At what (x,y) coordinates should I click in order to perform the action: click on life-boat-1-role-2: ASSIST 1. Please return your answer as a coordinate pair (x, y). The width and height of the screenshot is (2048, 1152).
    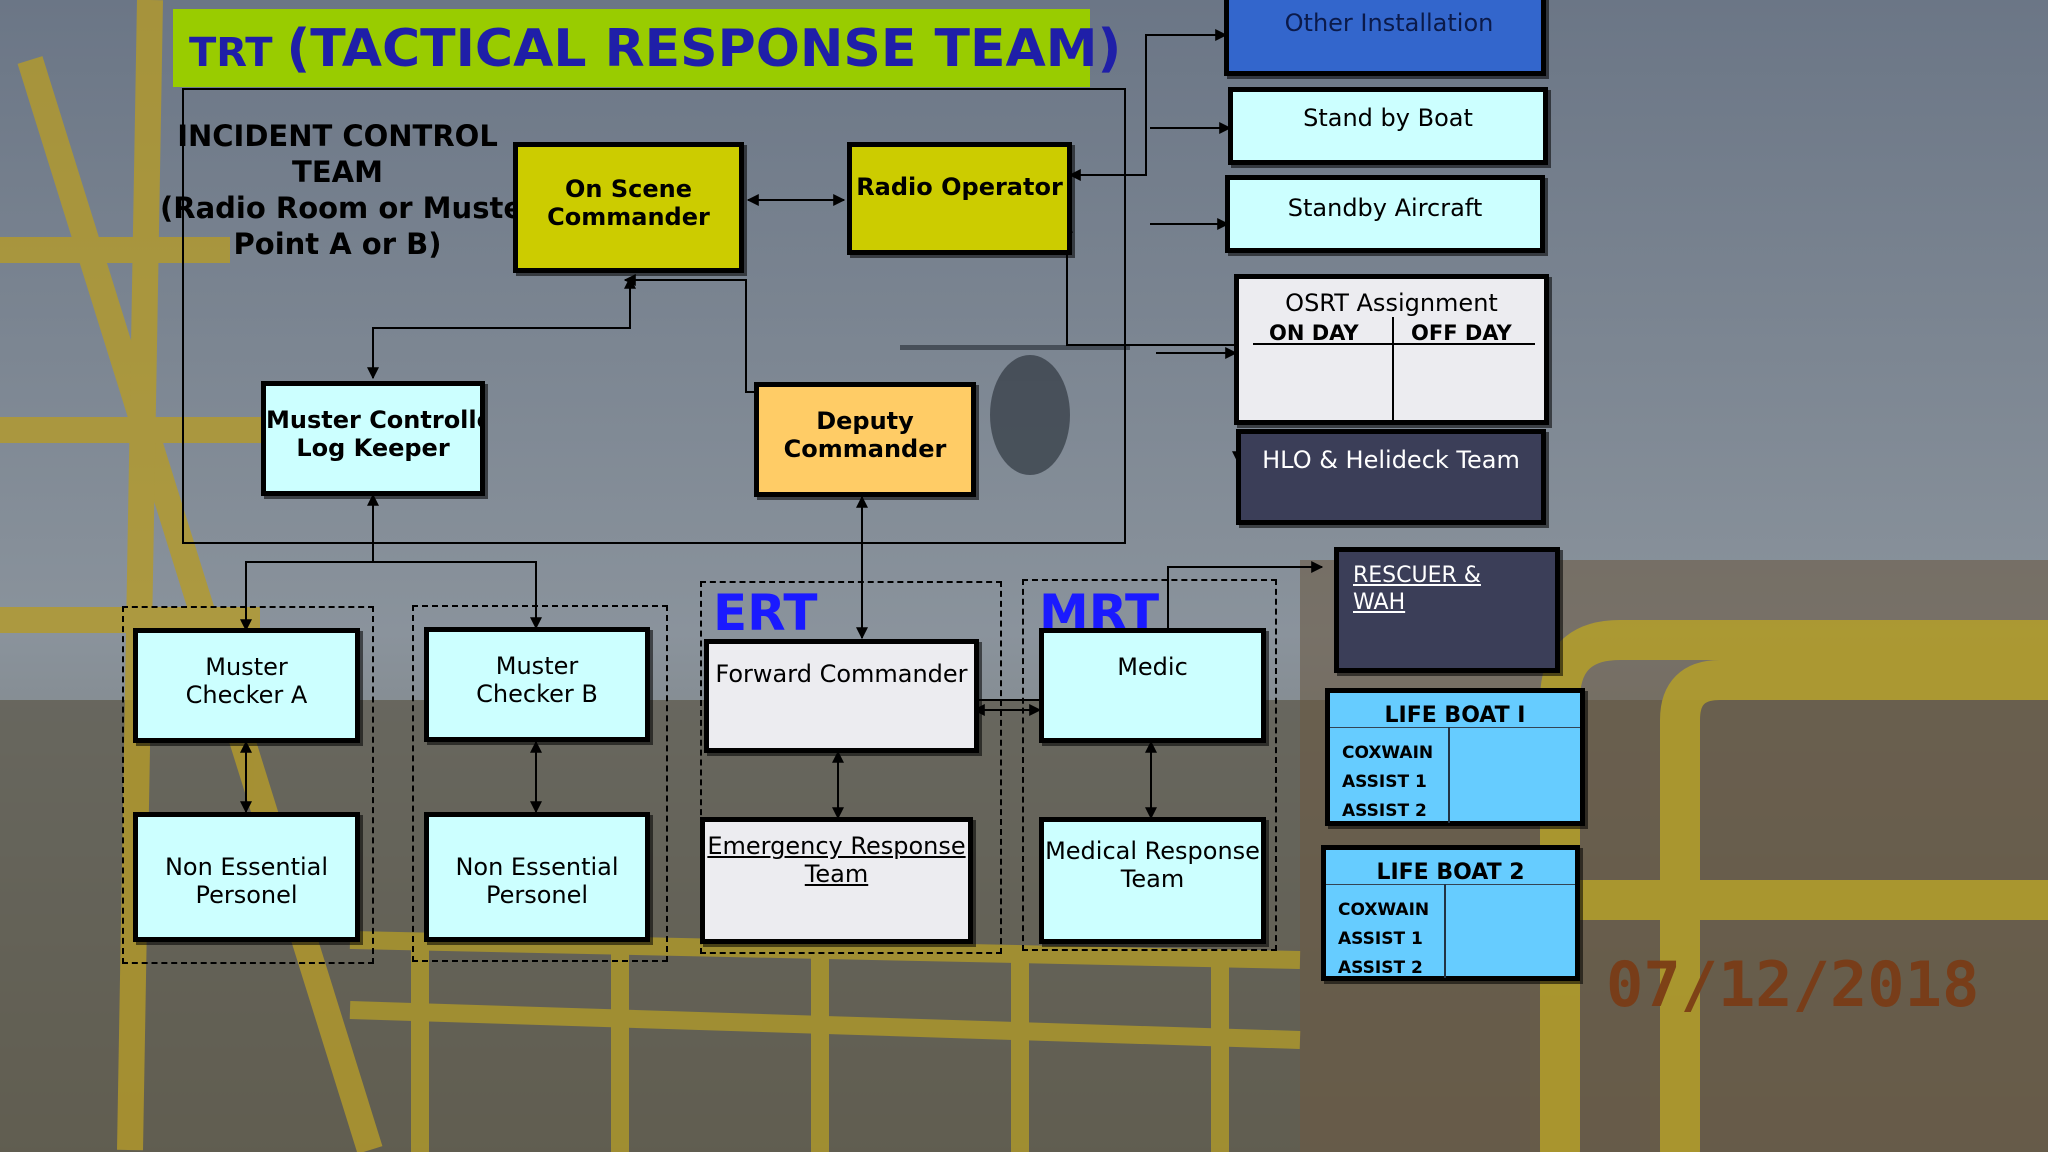
    Looking at the image, I should click on (1384, 782).